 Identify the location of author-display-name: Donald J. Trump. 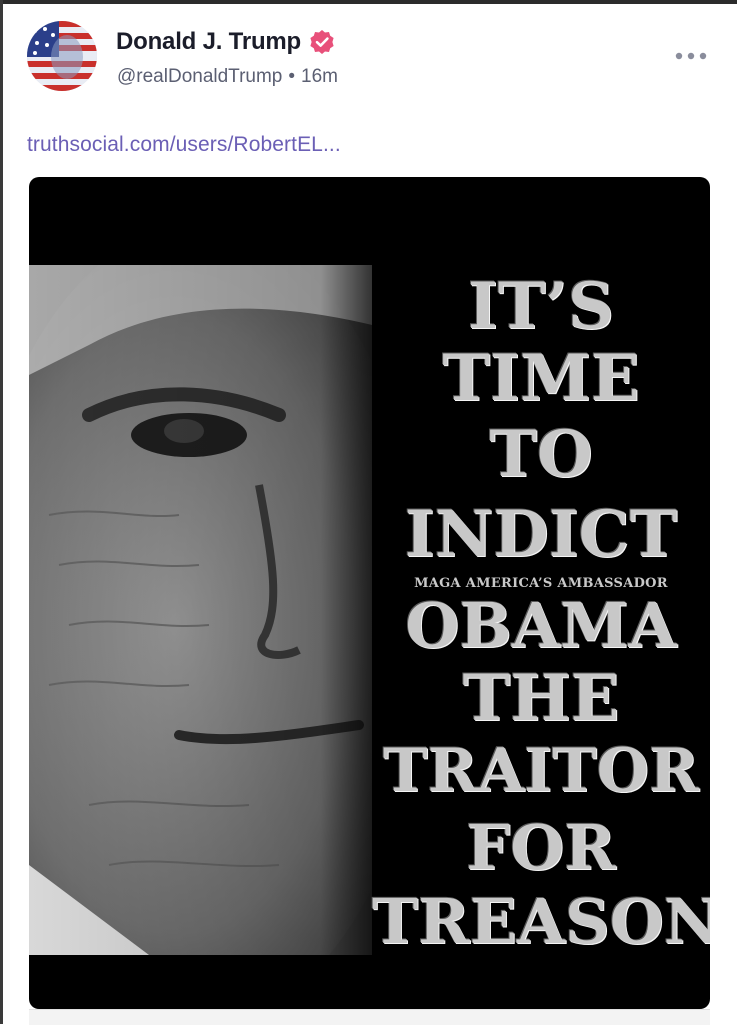
(208, 42).